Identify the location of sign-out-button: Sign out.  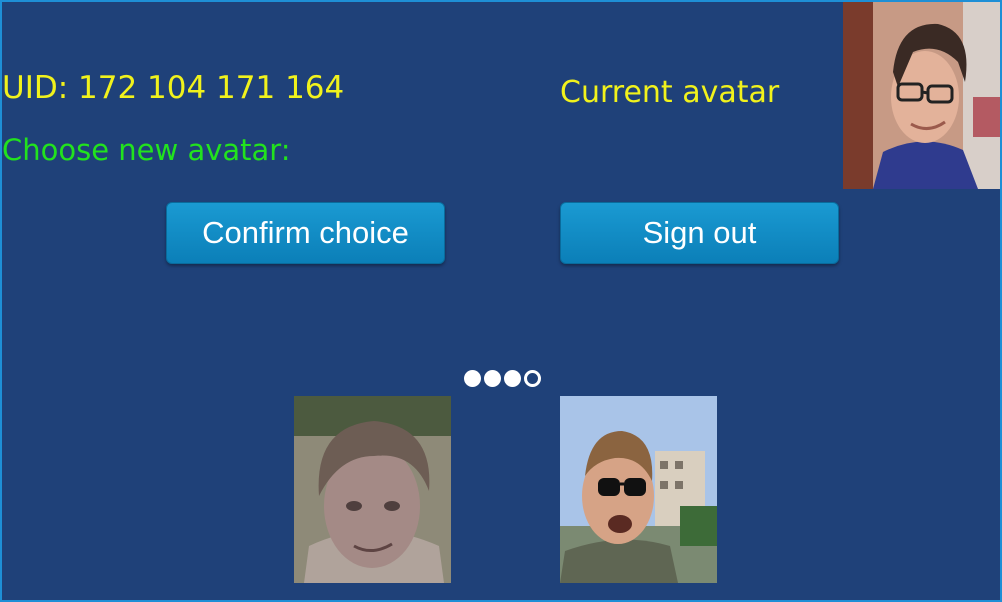
(699, 233).